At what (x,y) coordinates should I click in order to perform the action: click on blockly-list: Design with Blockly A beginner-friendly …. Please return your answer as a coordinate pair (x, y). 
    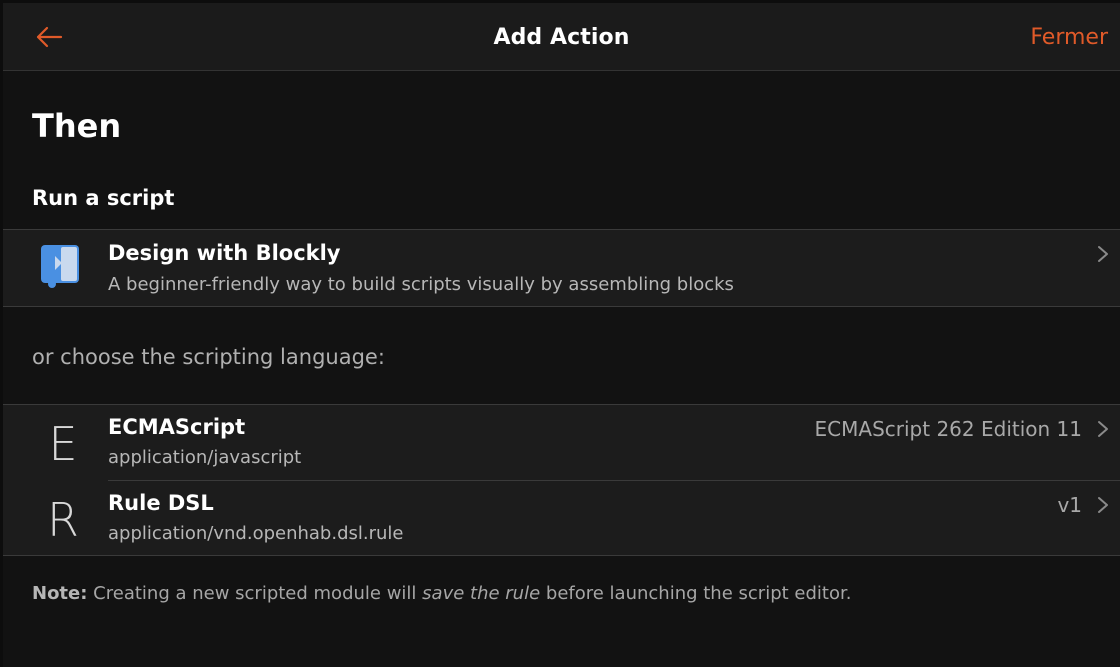
    Looking at the image, I should click on (561, 268).